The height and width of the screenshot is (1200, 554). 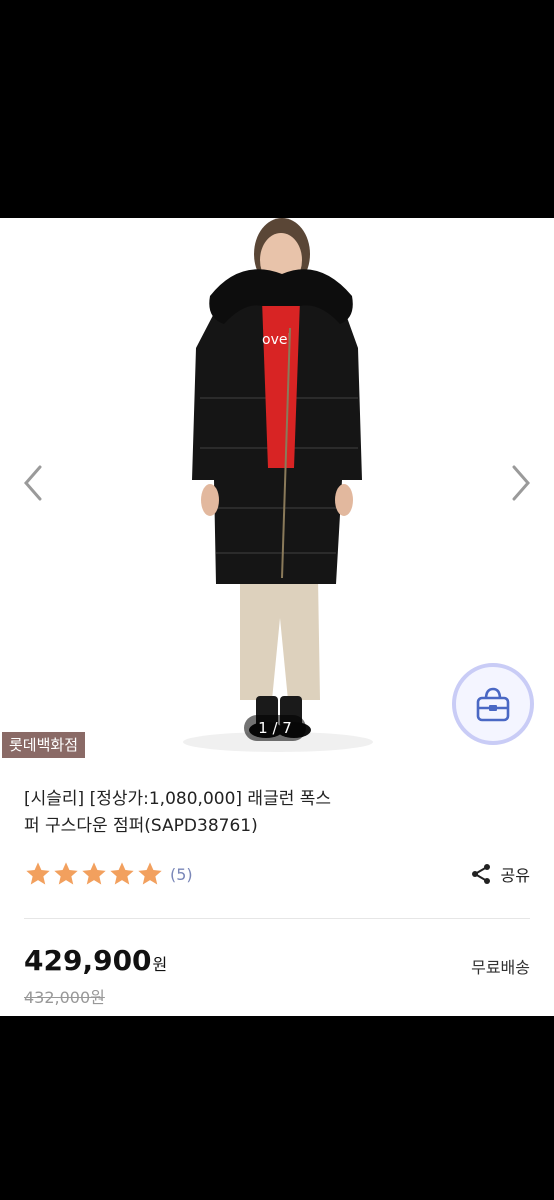 I want to click on star-rating, so click(x=94, y=874).